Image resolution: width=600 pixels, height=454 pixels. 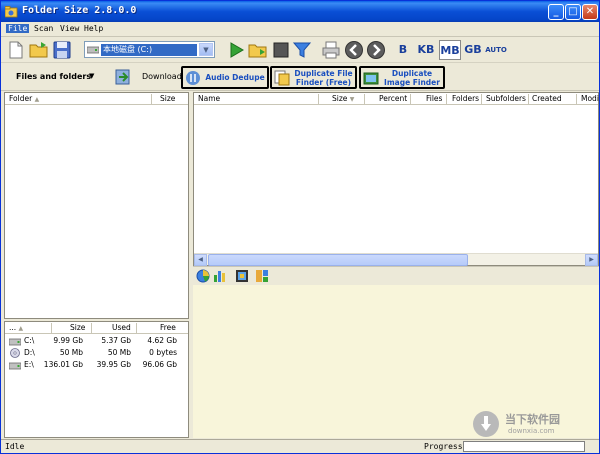 What do you see at coordinates (96, 328) in the screenshot?
I see `drives-header: ... ▲ Size Used Free` at bounding box center [96, 328].